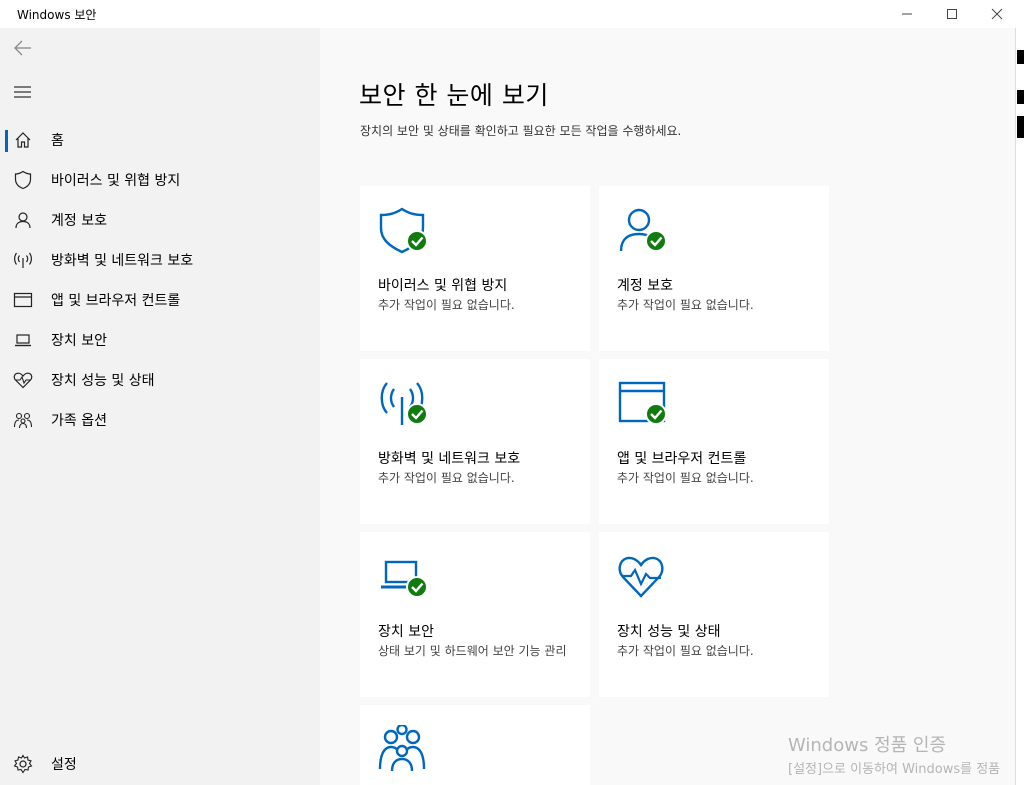 This screenshot has height=785, width=1024. I want to click on card-title: 앱 및 브라우저 컨트롤, so click(682, 459).